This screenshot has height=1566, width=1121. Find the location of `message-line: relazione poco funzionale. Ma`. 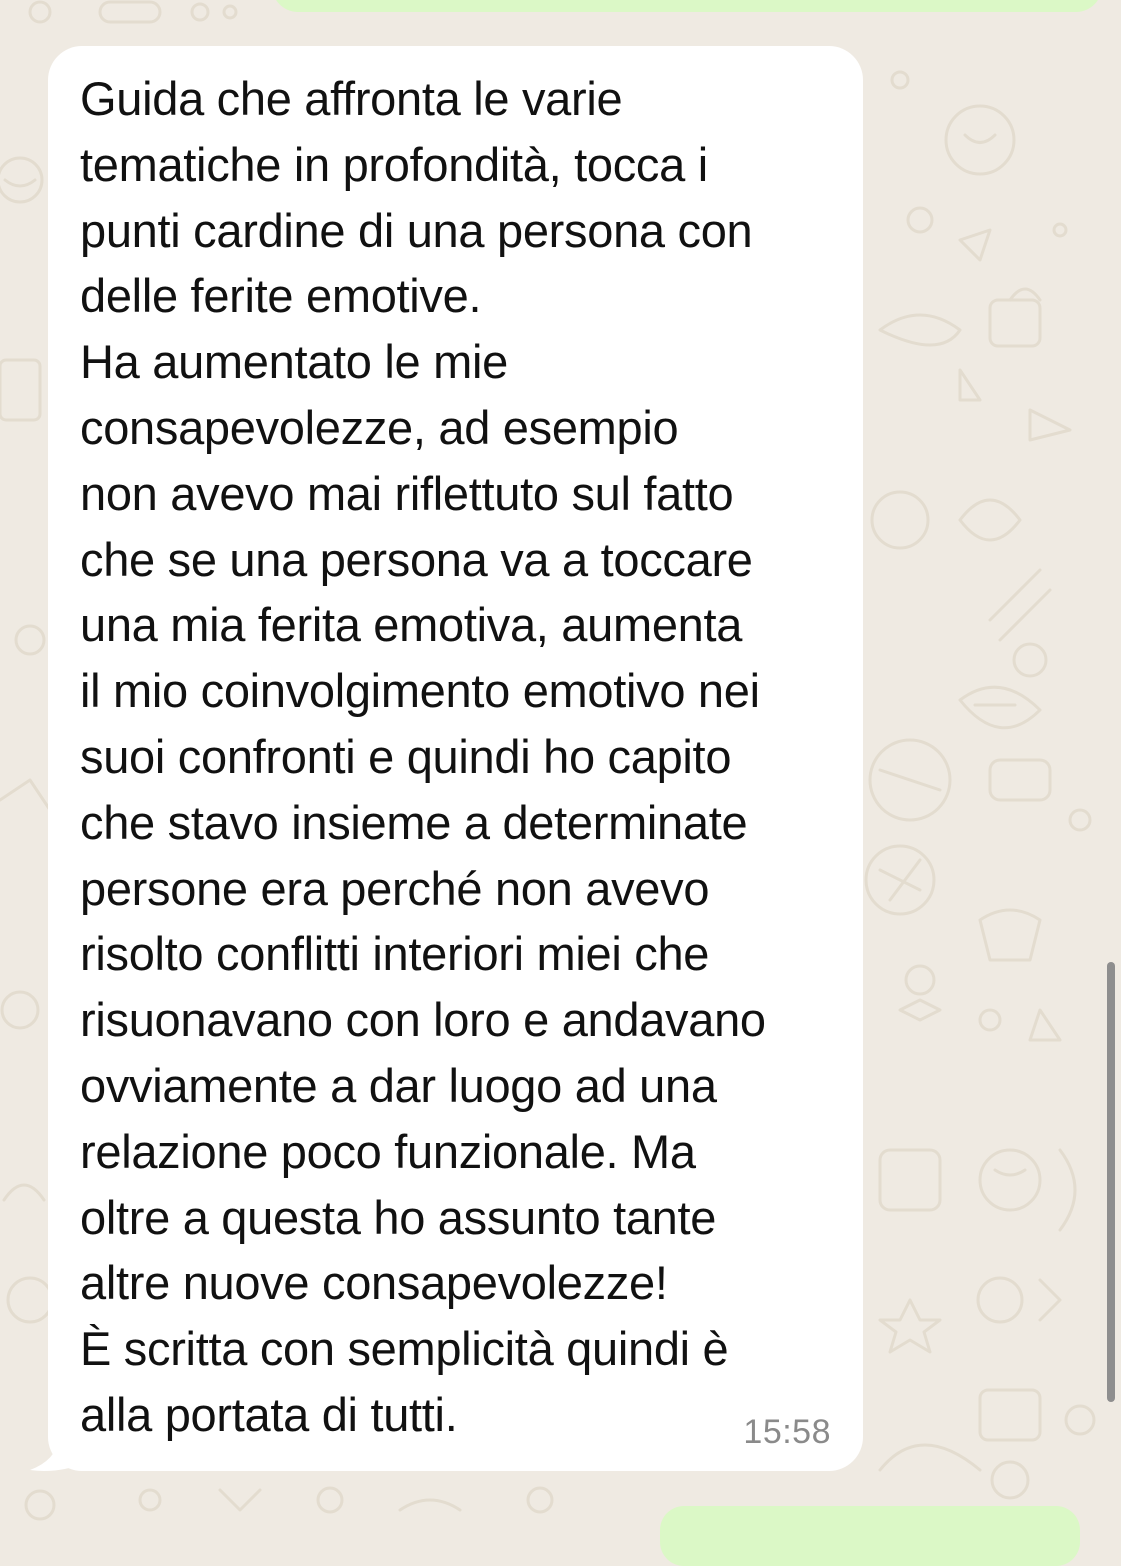

message-line: relazione poco funzionale. Ma is located at coordinates (388, 1151).